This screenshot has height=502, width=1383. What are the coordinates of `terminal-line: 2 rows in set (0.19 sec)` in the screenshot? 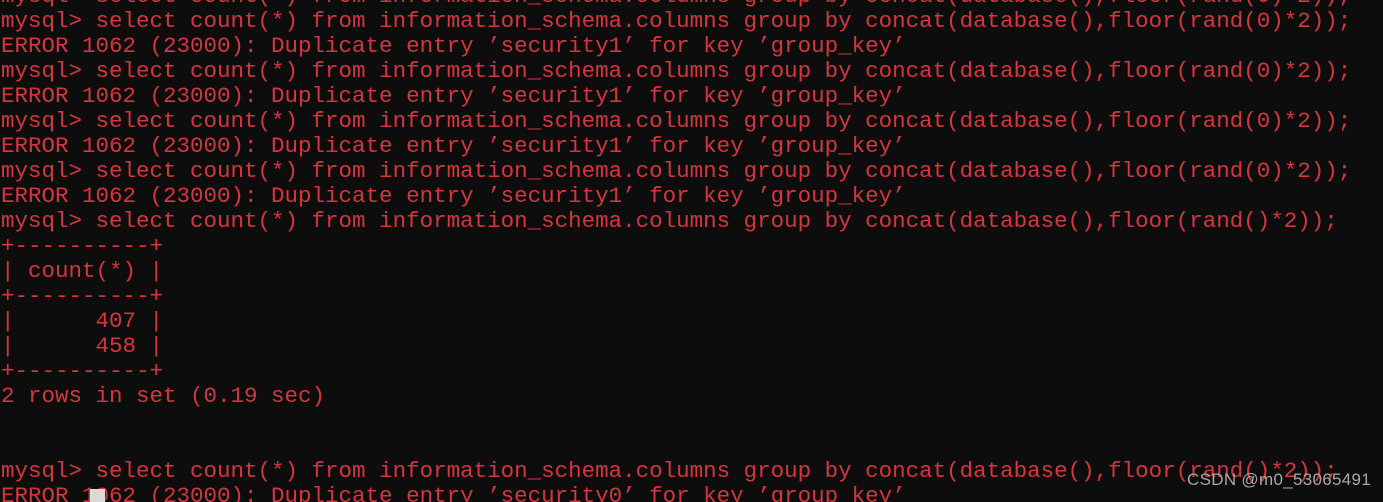 It's located at (163, 396).